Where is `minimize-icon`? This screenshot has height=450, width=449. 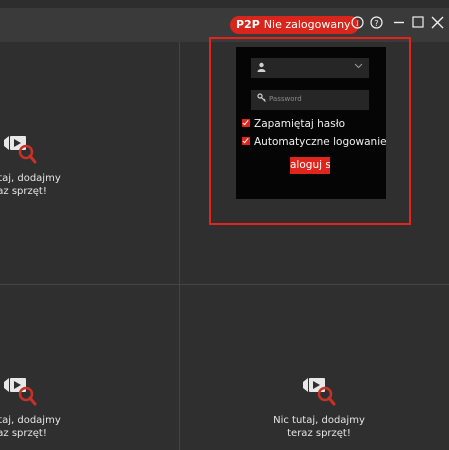
minimize-icon is located at coordinates (399, 25).